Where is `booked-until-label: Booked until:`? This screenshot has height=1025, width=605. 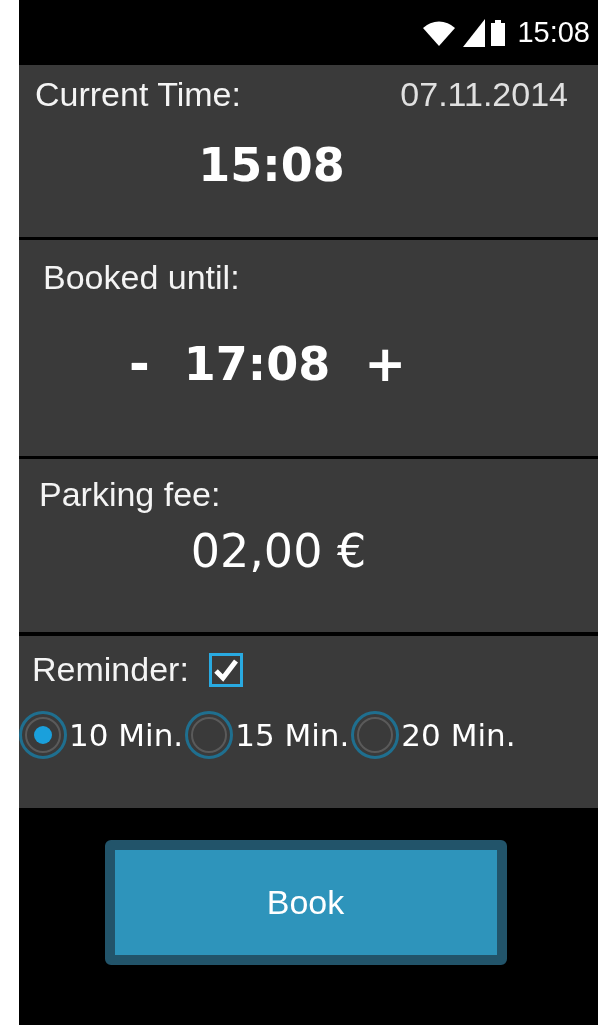
booked-until-label: Booked until: is located at coordinates (142, 277).